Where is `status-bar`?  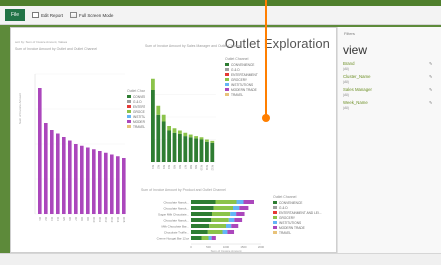 status-bar is located at coordinates (220, 259).